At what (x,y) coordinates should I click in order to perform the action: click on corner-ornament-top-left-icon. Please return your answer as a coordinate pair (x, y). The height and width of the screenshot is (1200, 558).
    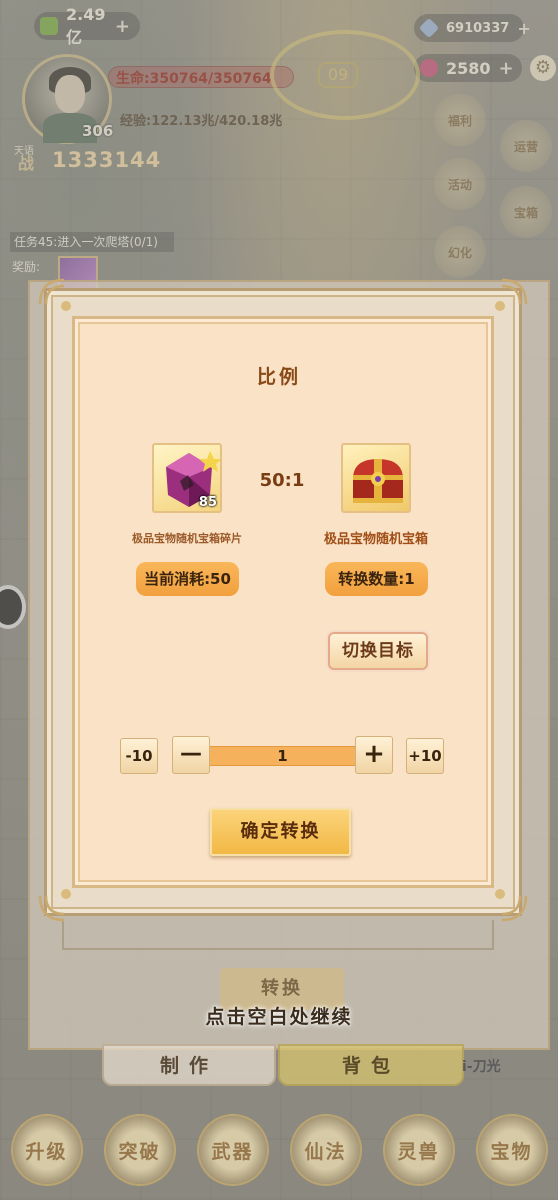
    Looking at the image, I should click on (54, 294).